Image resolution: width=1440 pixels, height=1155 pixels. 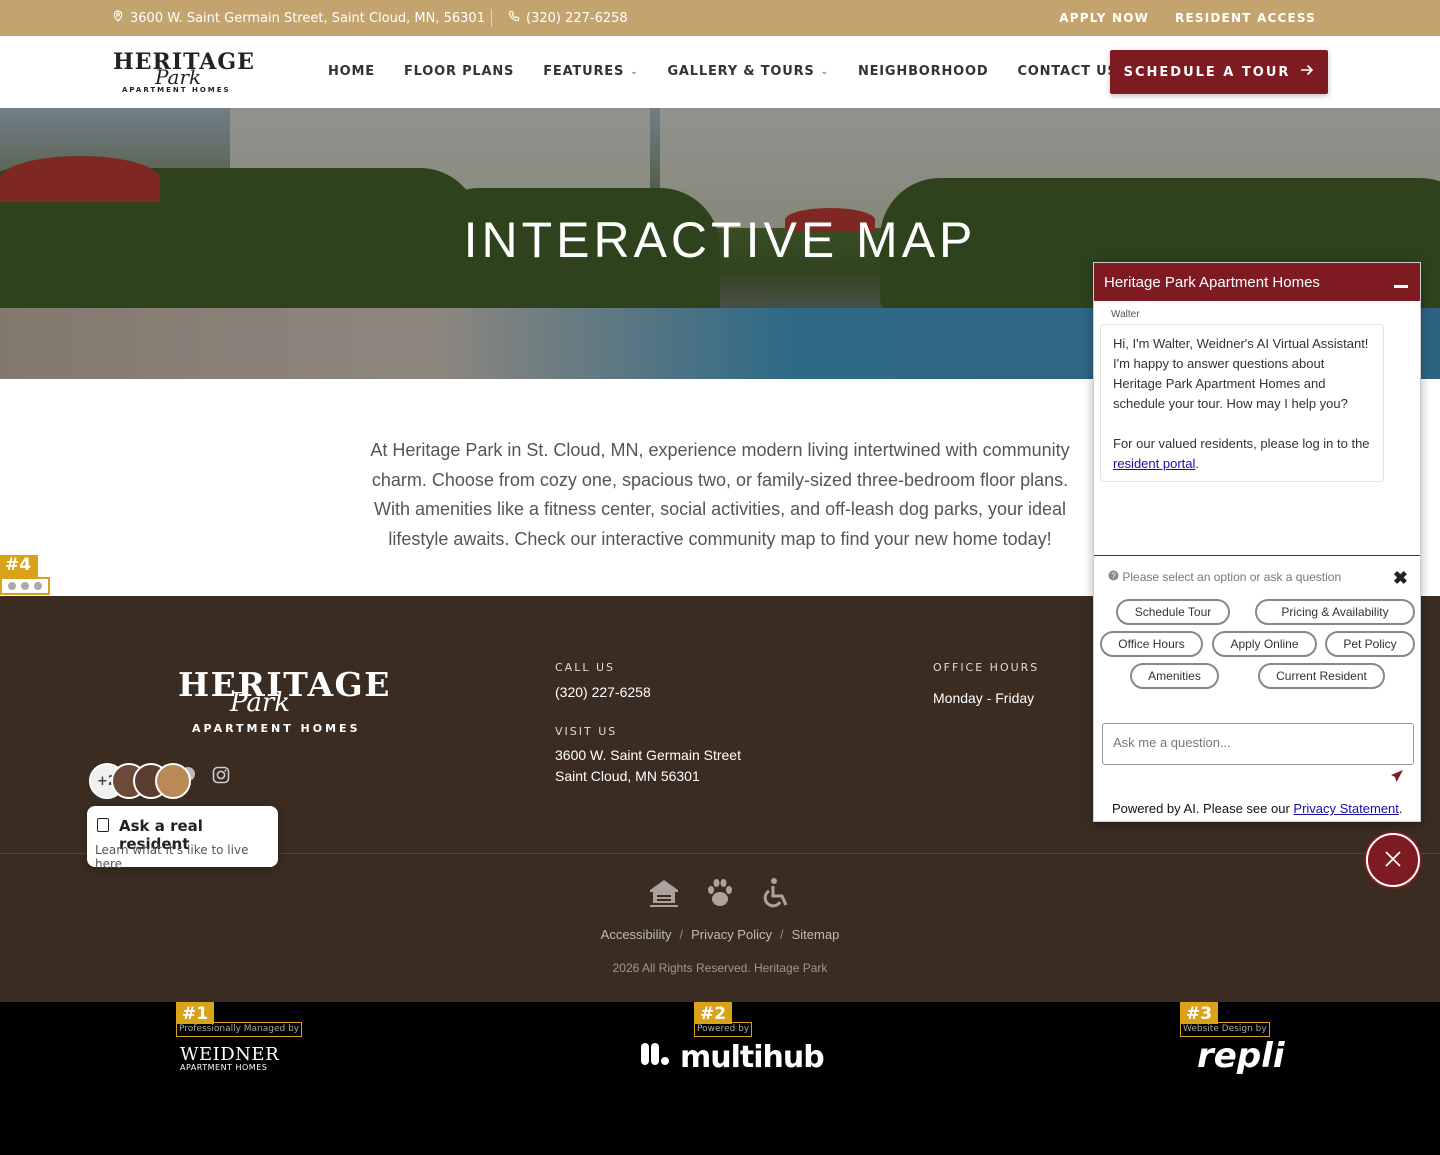 What do you see at coordinates (664, 897) in the screenshot?
I see `equal-housing-icon` at bounding box center [664, 897].